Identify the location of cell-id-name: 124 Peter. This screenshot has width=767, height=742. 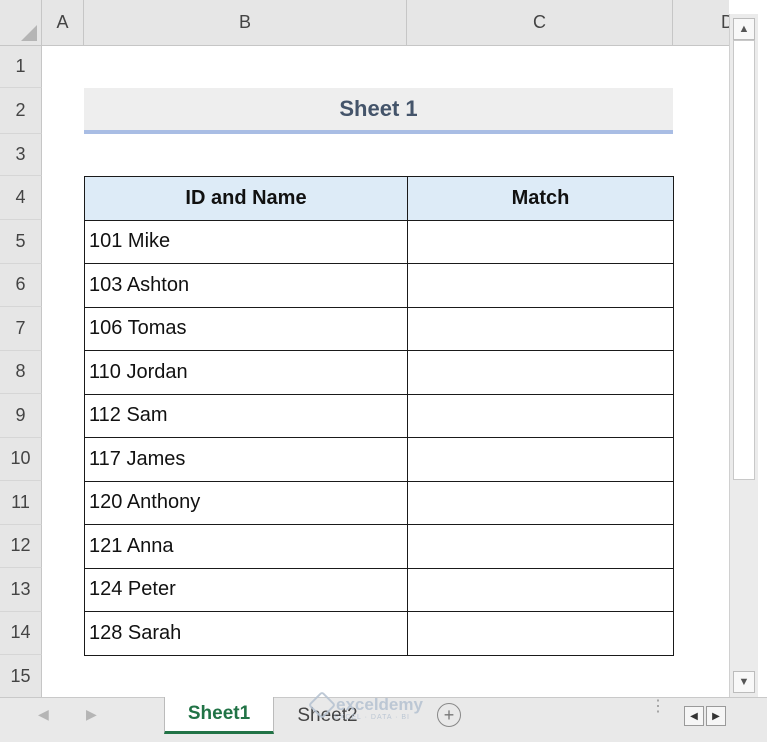
(246, 589).